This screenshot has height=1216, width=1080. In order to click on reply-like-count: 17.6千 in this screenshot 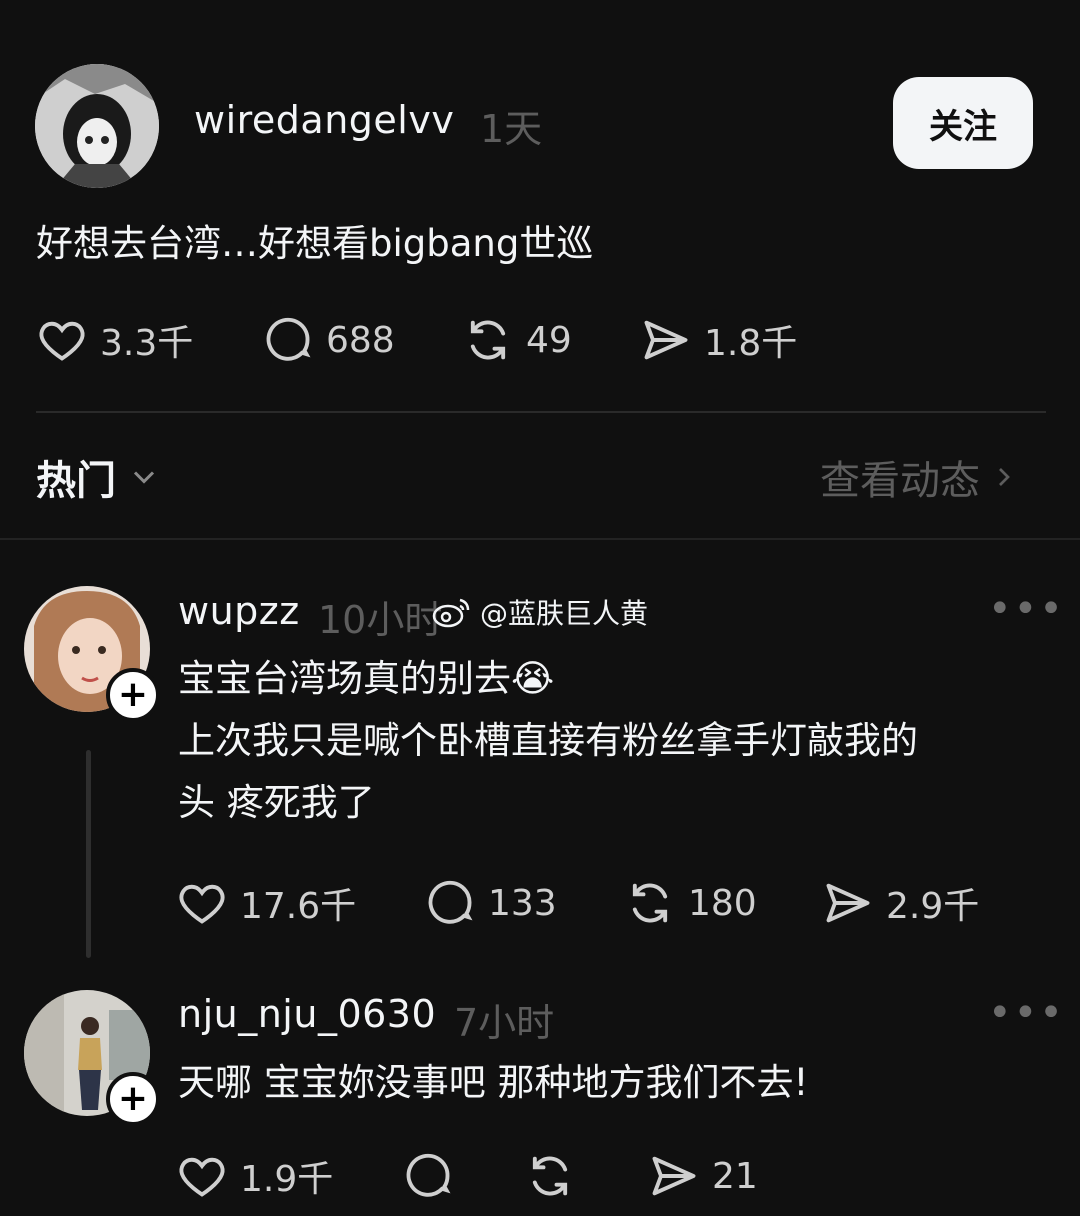, I will do `click(298, 906)`.